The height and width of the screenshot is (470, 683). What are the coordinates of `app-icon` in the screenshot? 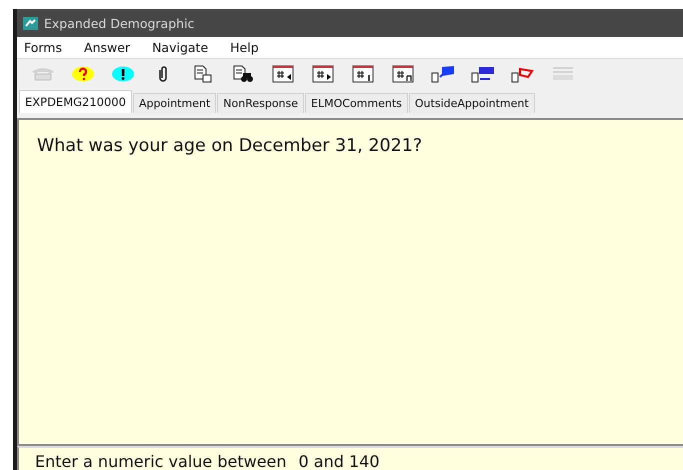 It's located at (30, 23).